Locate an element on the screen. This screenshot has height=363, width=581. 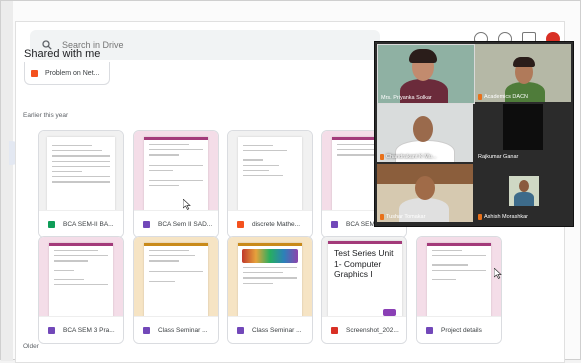
file-card: Project details is located at coordinates (459, 290).